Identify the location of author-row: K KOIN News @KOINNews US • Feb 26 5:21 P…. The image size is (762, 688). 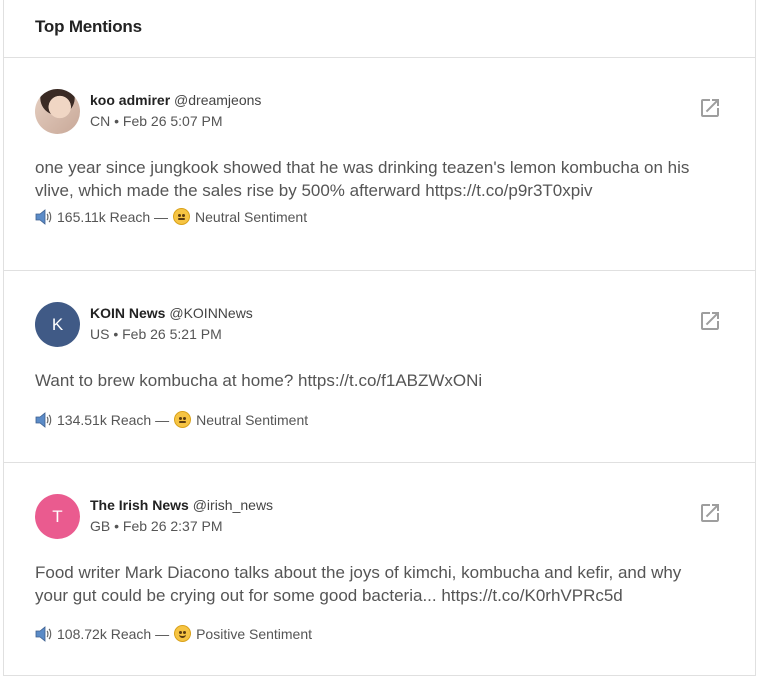
(144, 324).